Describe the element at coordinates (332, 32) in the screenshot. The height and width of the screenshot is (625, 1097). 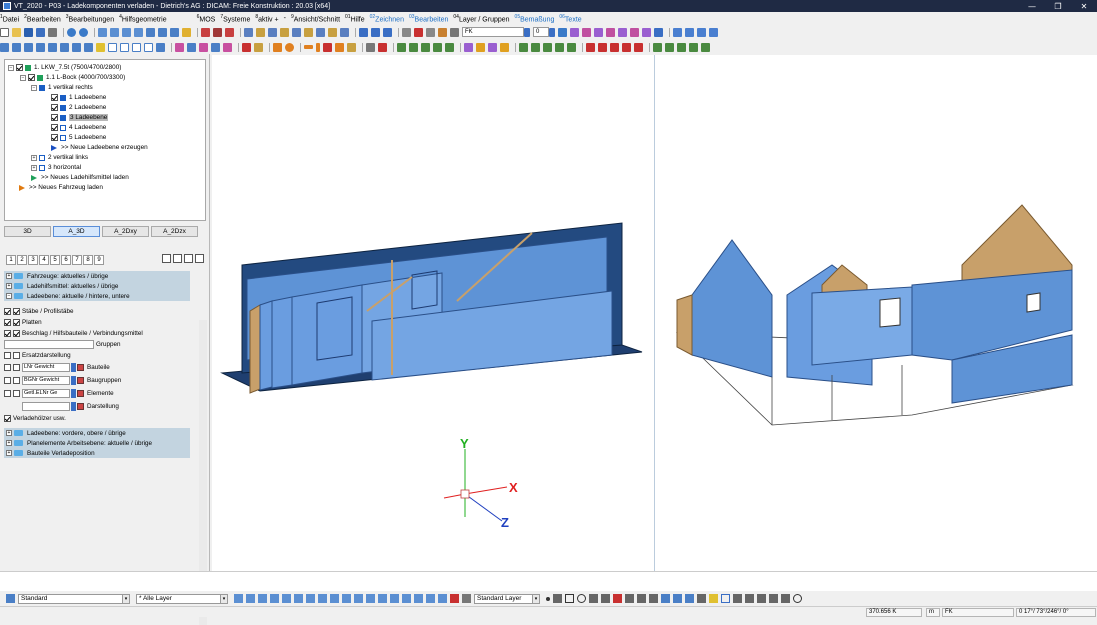
I see `element-8-icon` at that location.